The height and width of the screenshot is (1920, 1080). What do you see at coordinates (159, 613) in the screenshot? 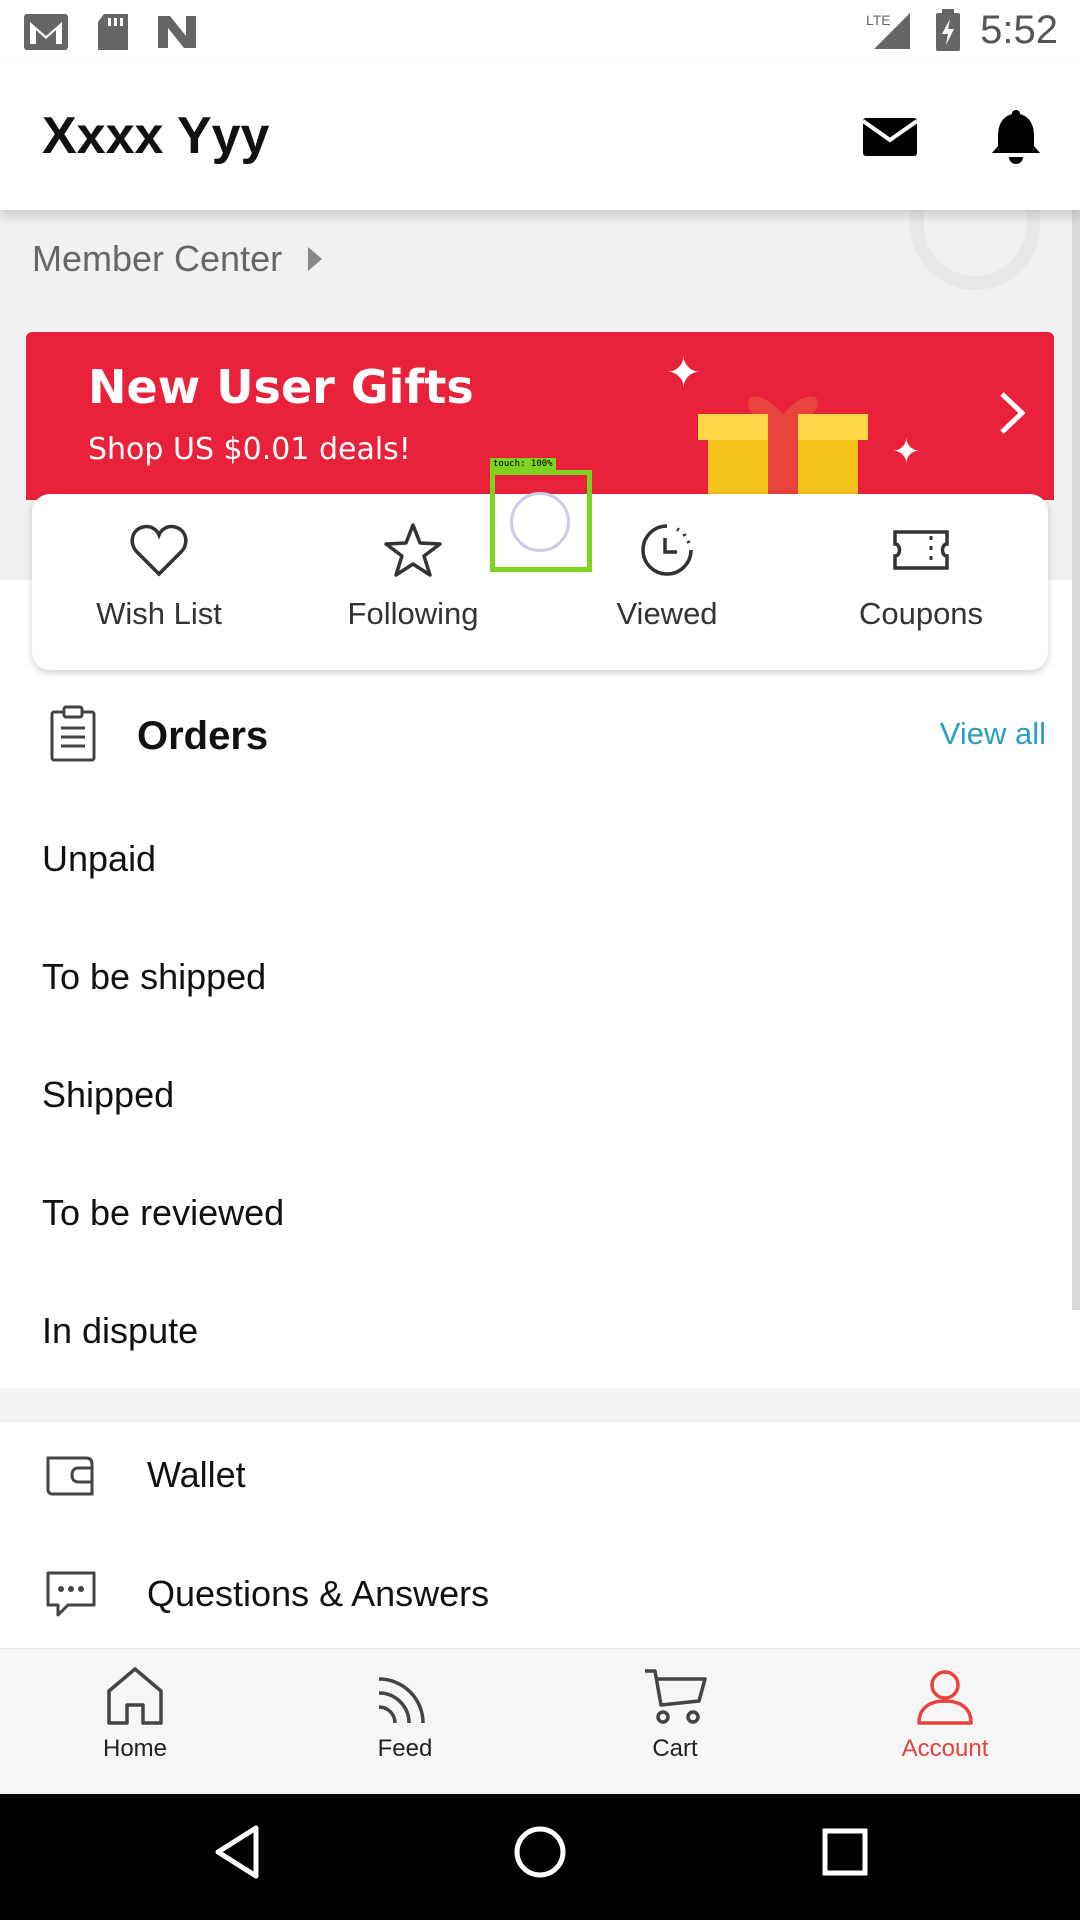
I see `quick-action-label: Wish List` at bounding box center [159, 613].